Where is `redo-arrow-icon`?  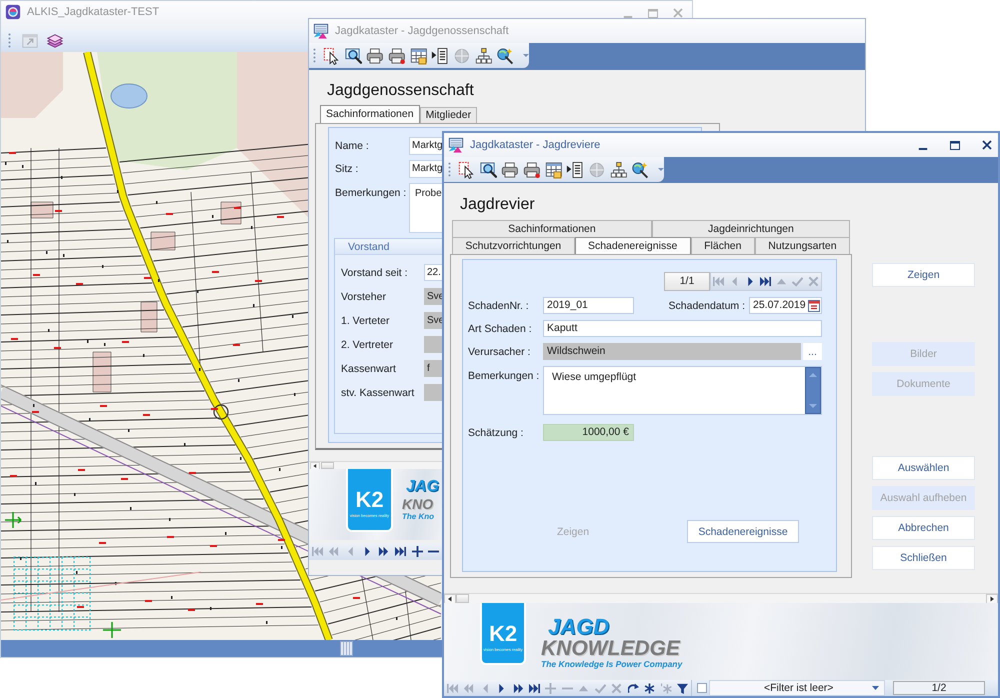 redo-arrow-icon is located at coordinates (633, 688).